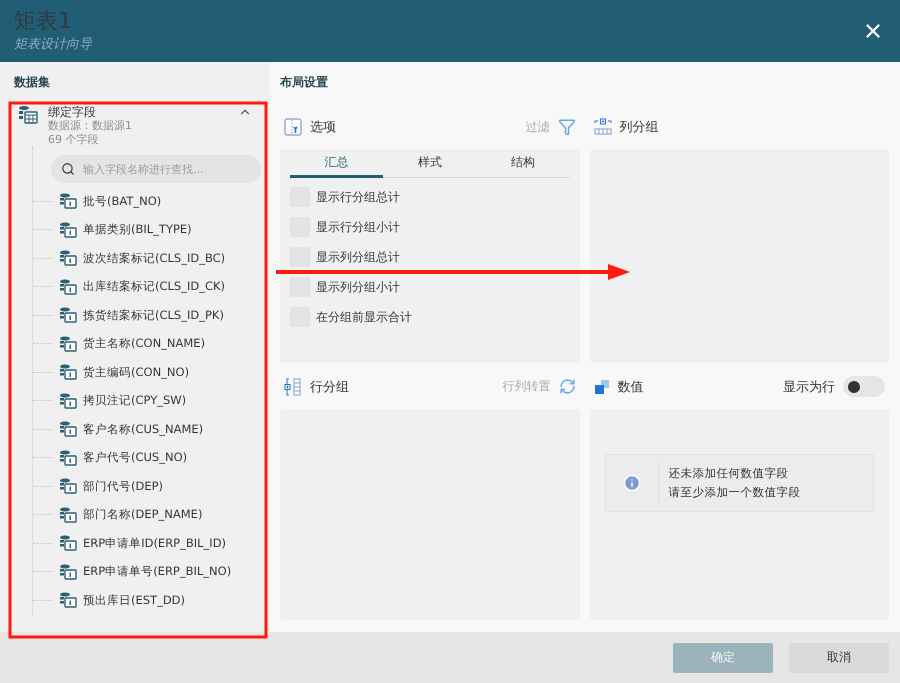  Describe the element at coordinates (329, 387) in the screenshot. I see `section-title: 行分组` at that location.